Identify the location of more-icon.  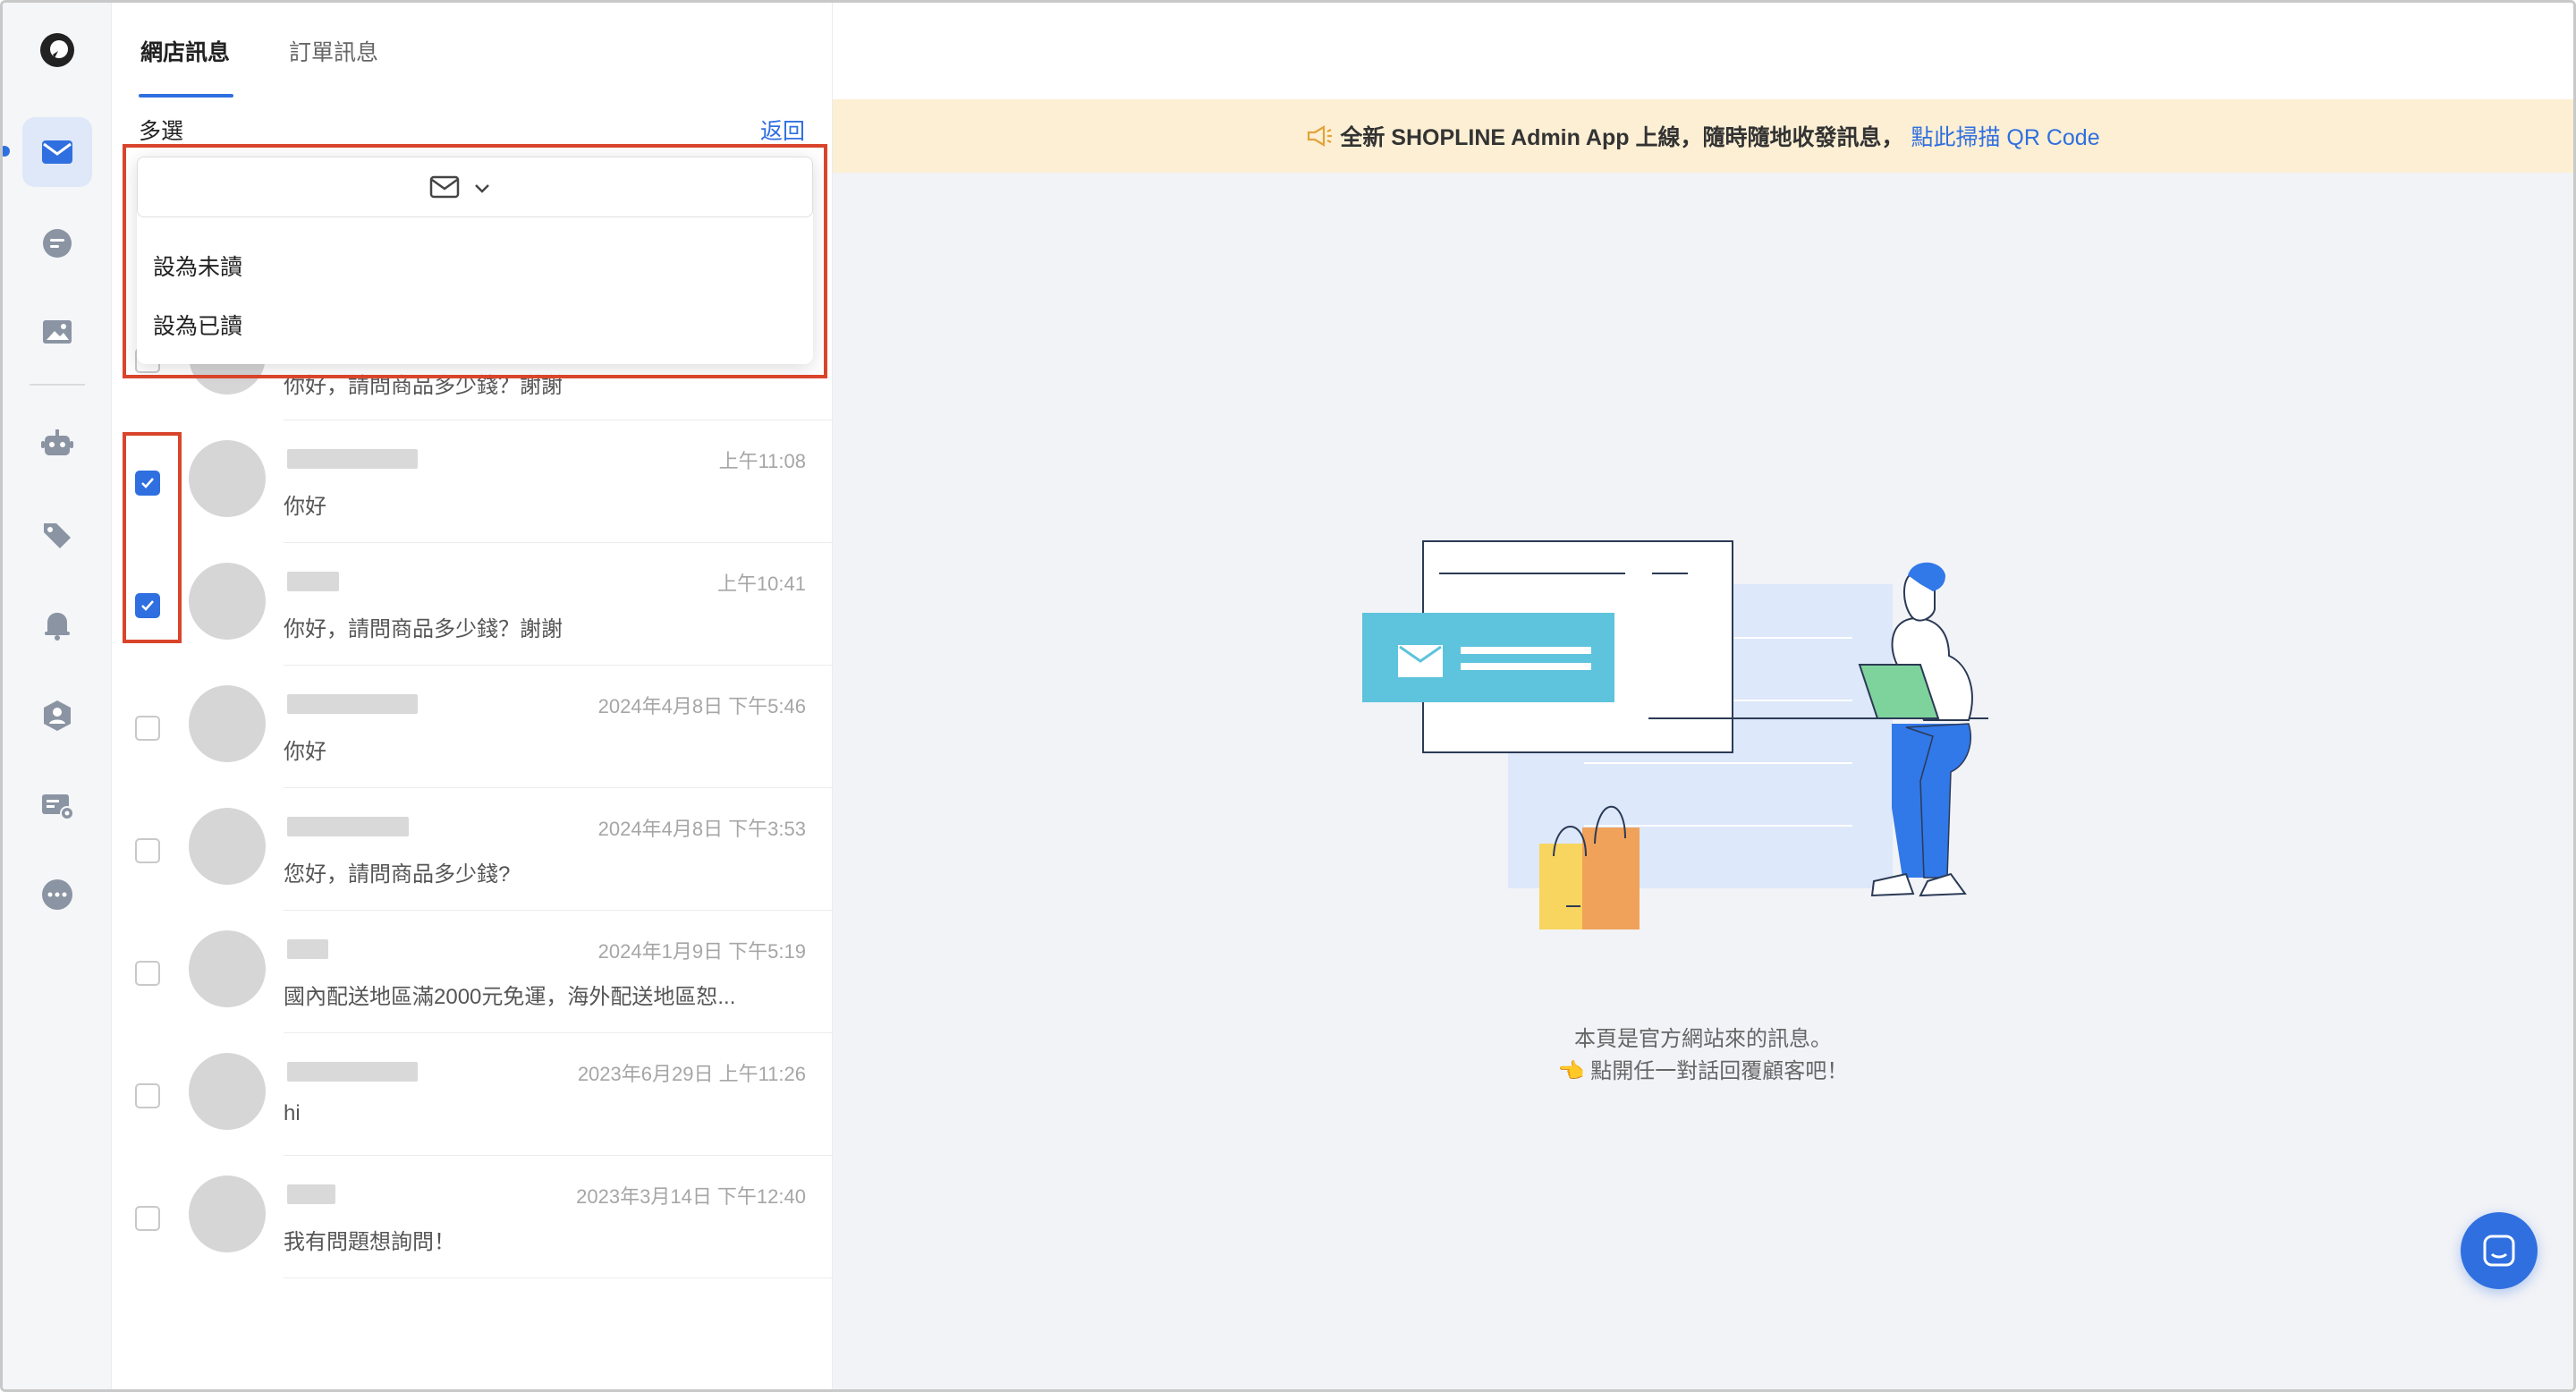
(57, 894).